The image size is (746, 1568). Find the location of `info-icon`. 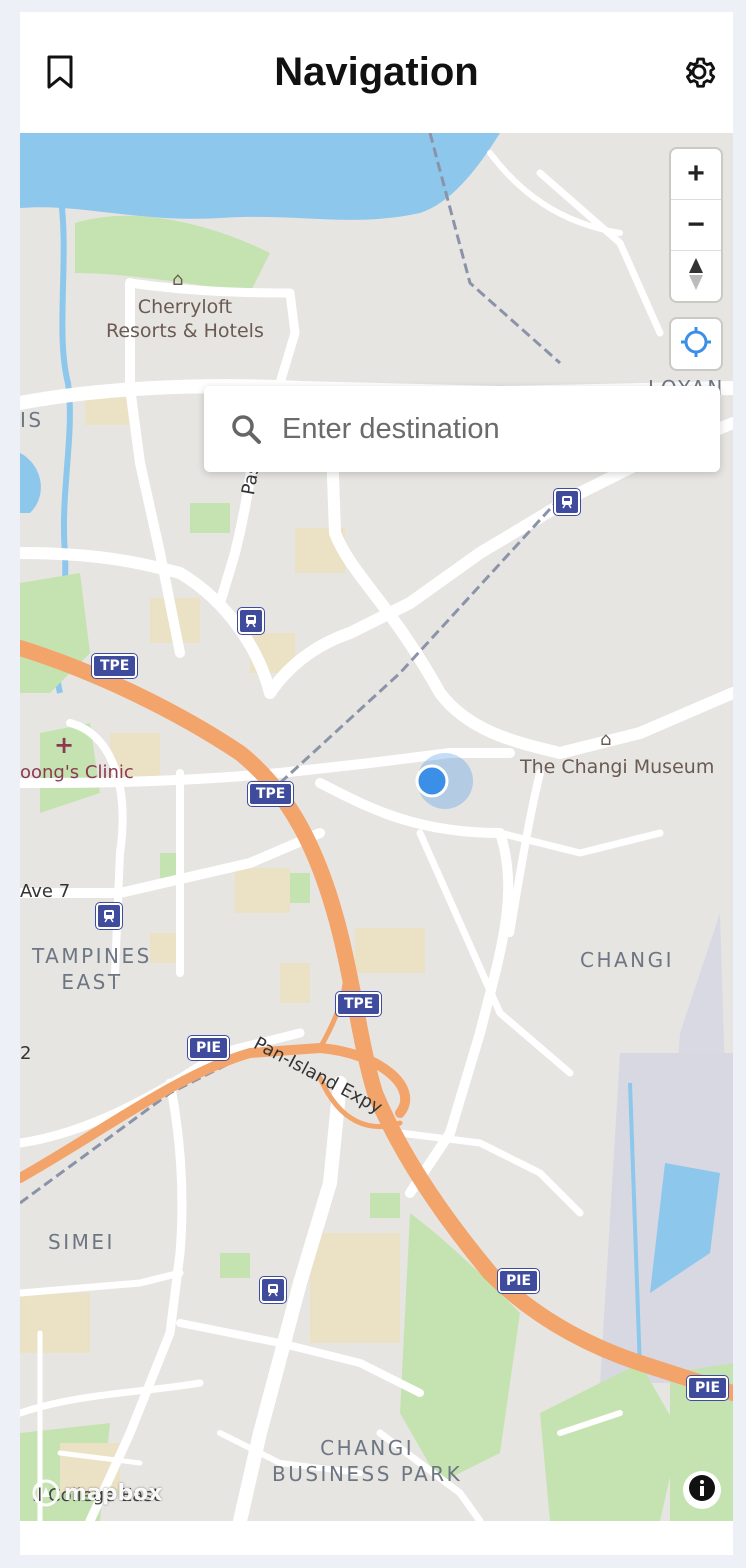

info-icon is located at coordinates (702, 1490).